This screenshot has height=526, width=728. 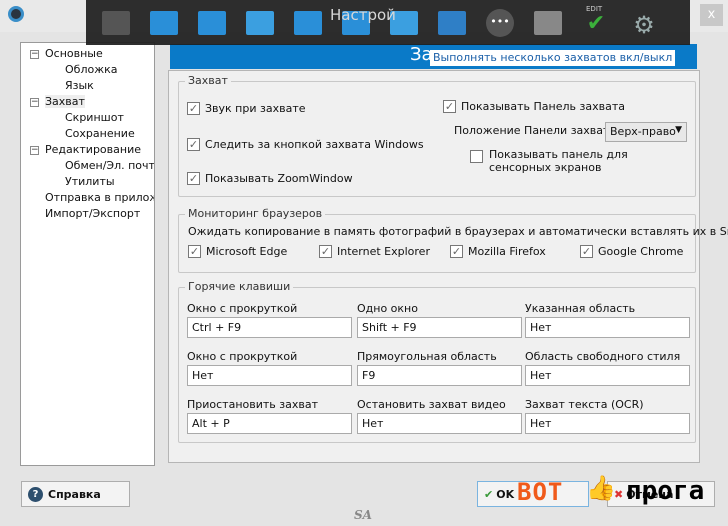 What do you see at coordinates (269, 327) in the screenshot?
I see `hotkey-input: Ctrl + F9` at bounding box center [269, 327].